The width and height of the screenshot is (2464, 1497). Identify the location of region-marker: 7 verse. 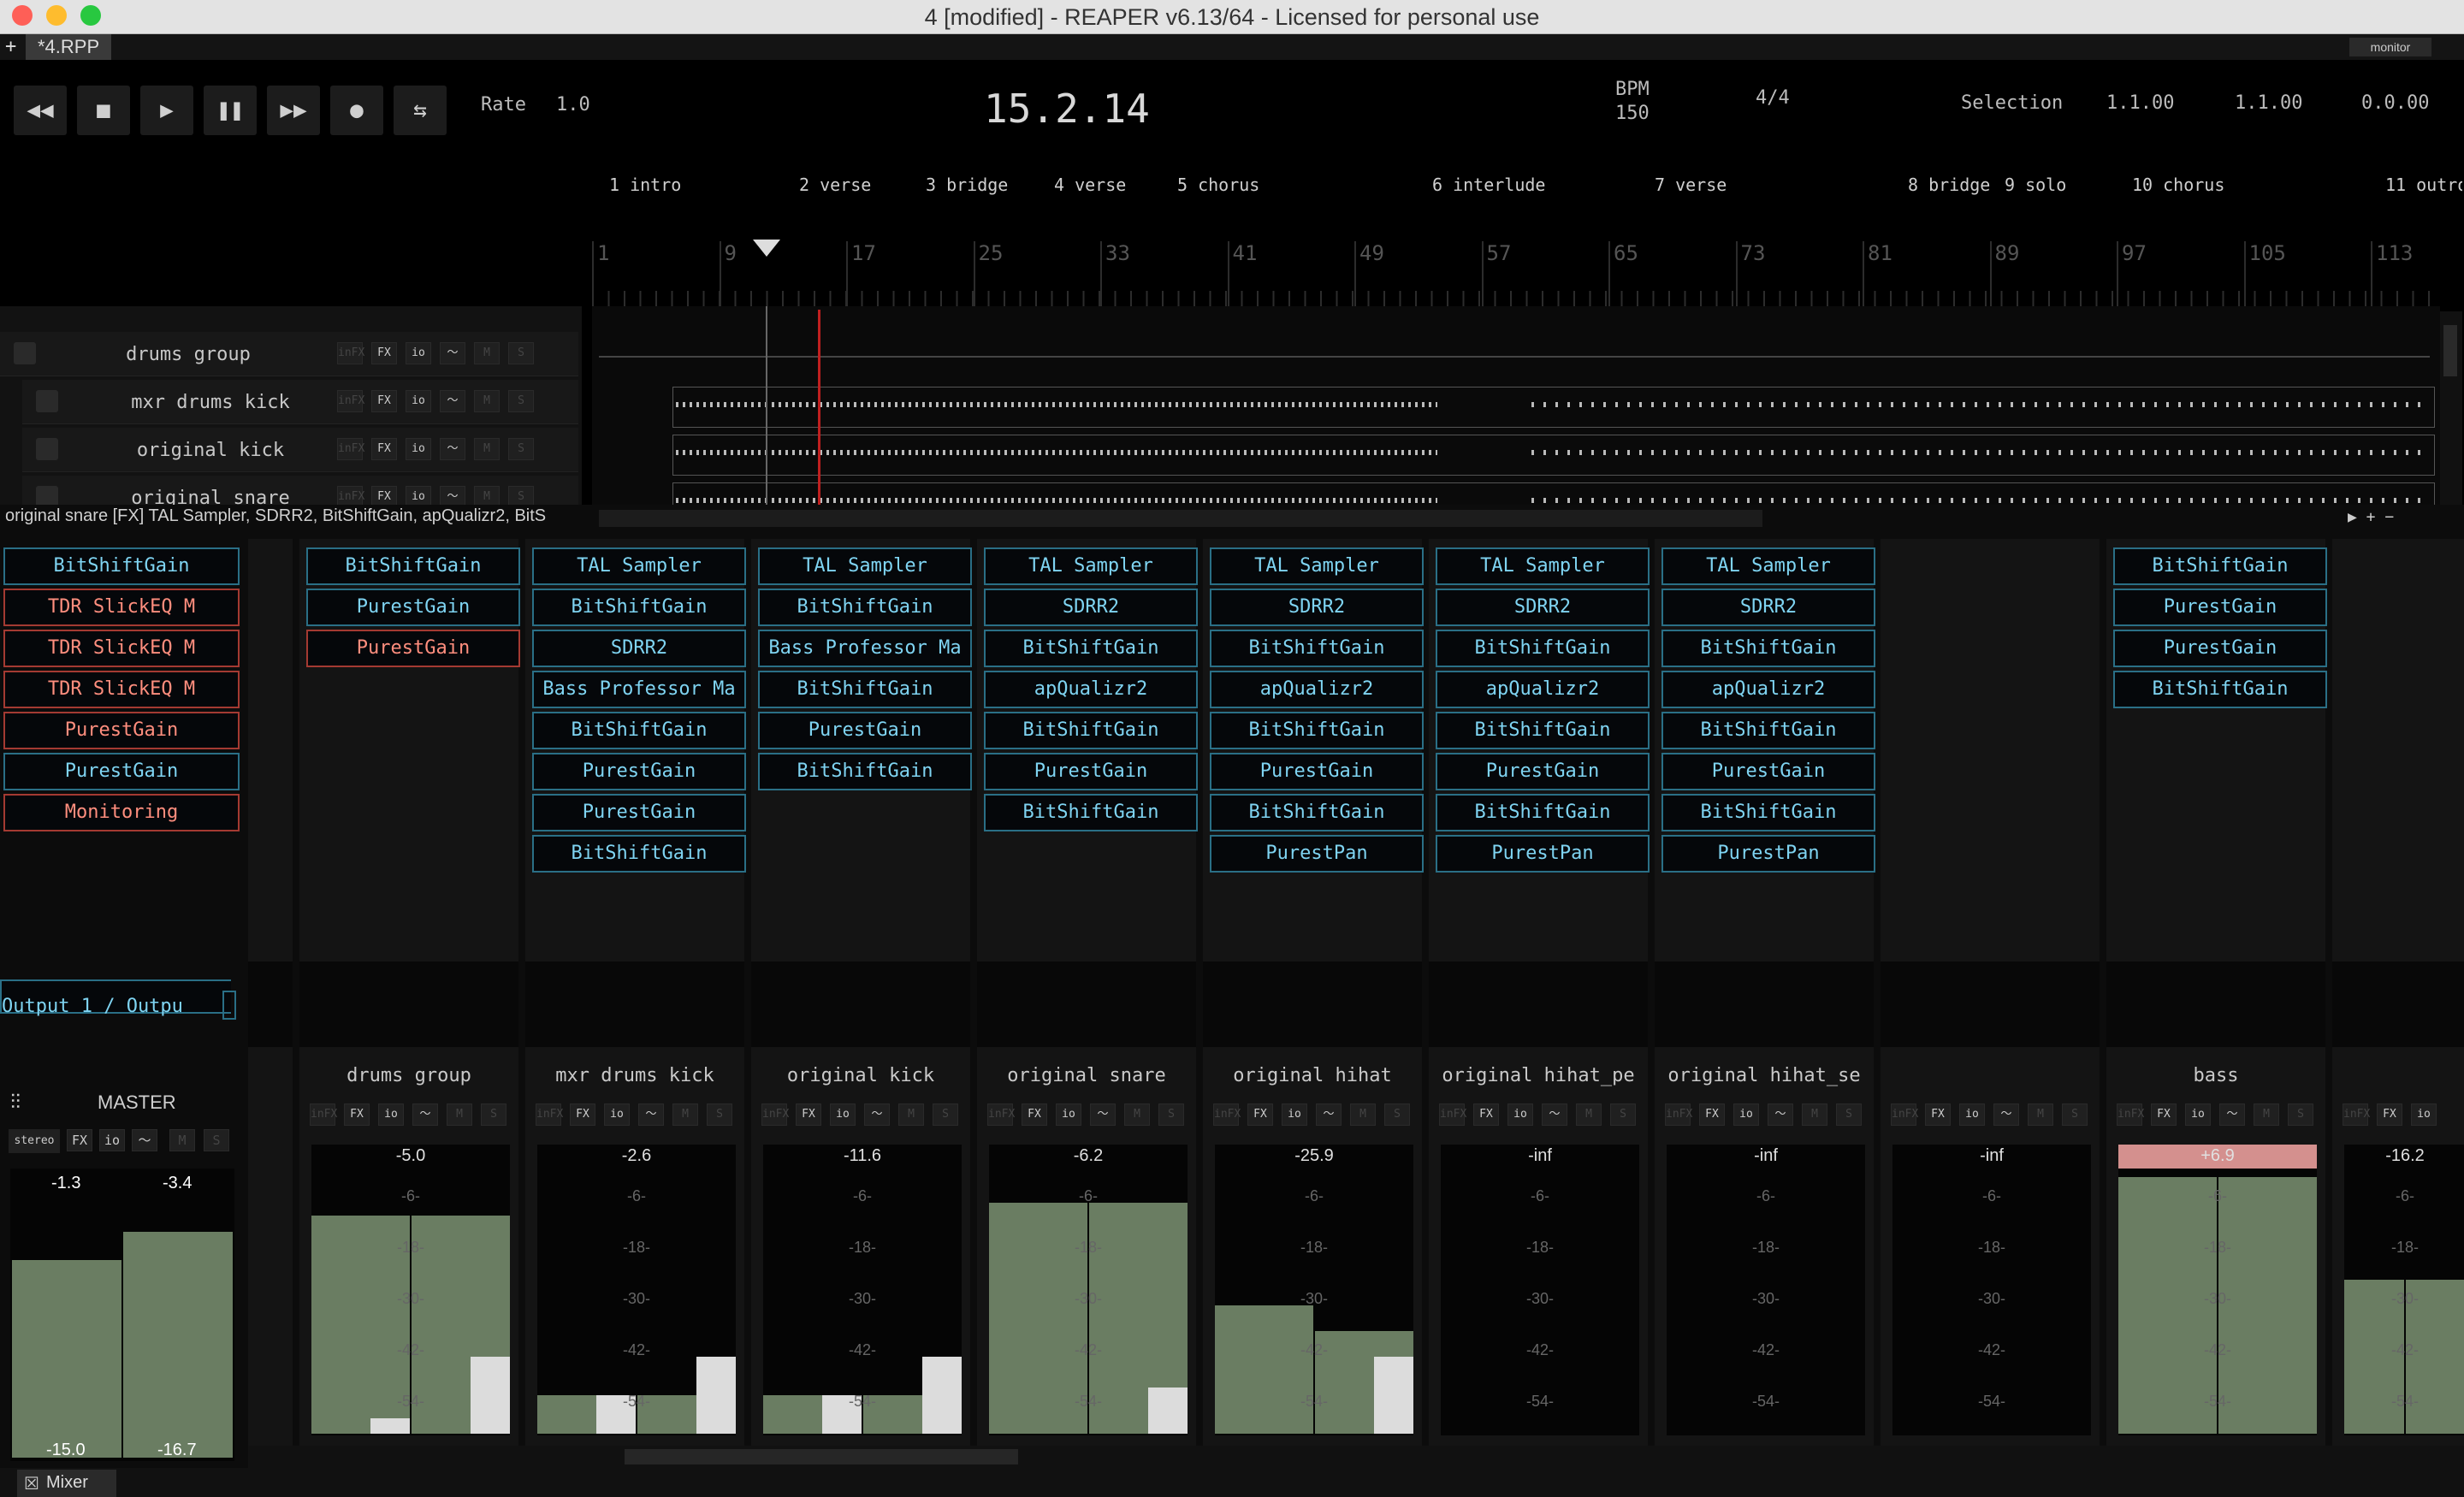
(1779, 185).